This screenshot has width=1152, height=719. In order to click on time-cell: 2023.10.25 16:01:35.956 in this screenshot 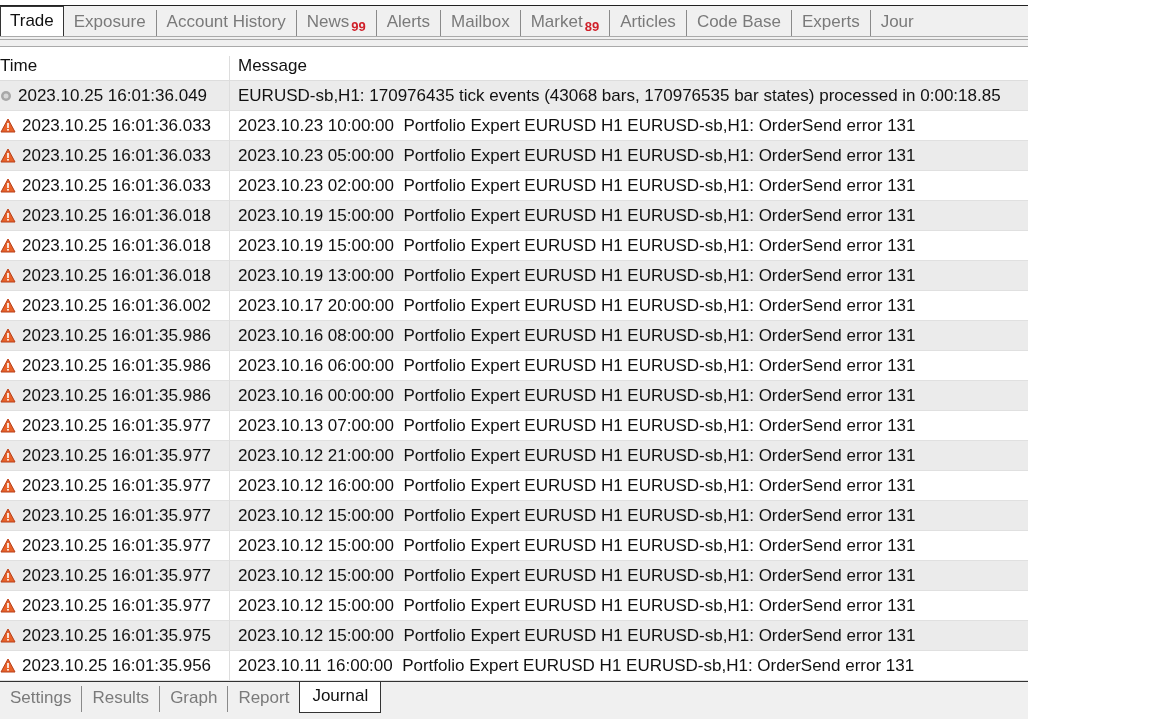, I will do `click(117, 665)`.